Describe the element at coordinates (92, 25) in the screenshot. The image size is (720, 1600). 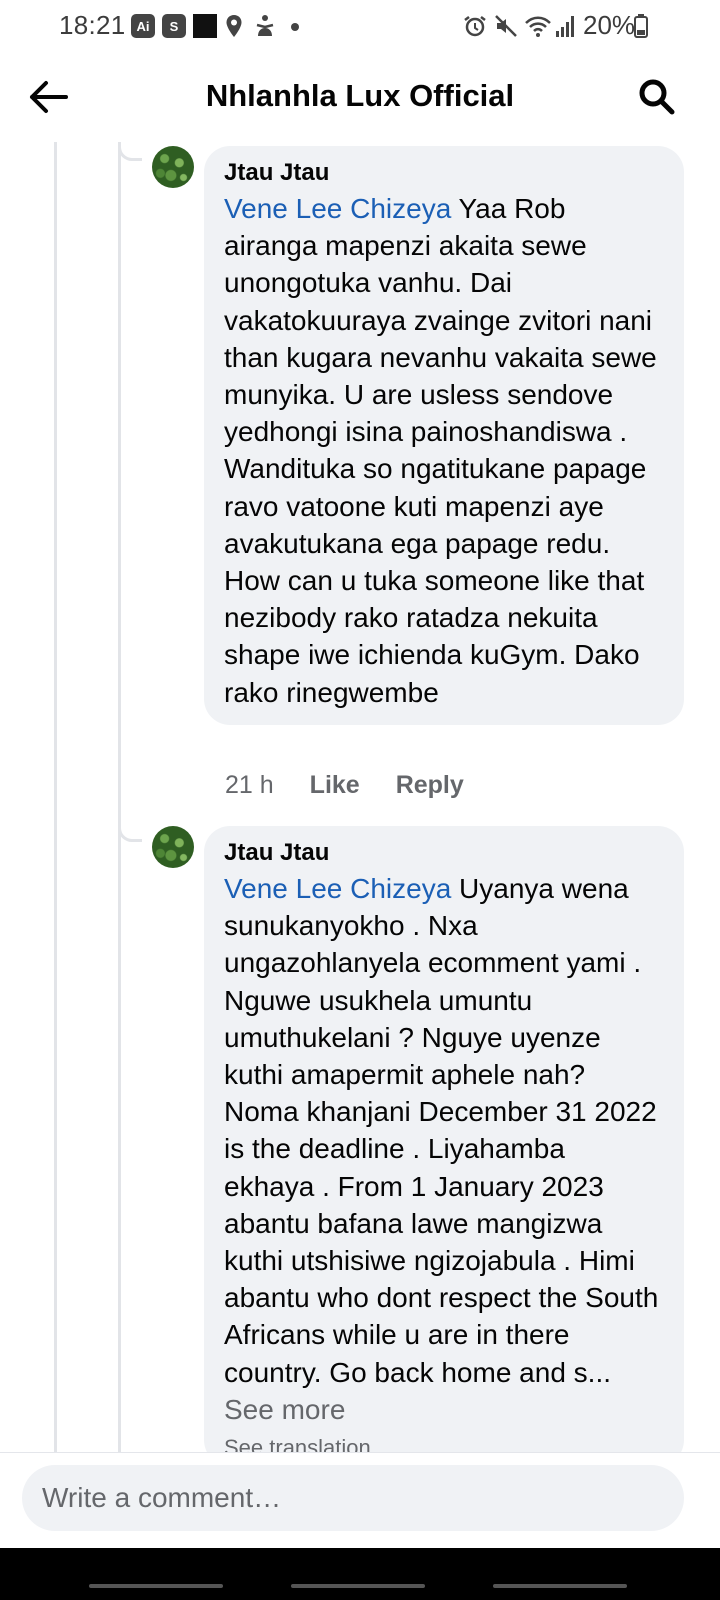
I see `status-time: 18:21` at that location.